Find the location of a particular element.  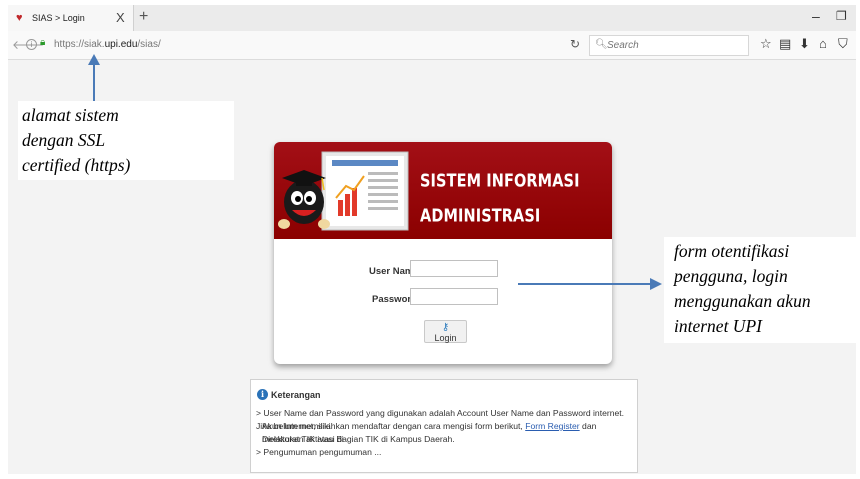

home-icon: ⌂ is located at coordinates (823, 43).